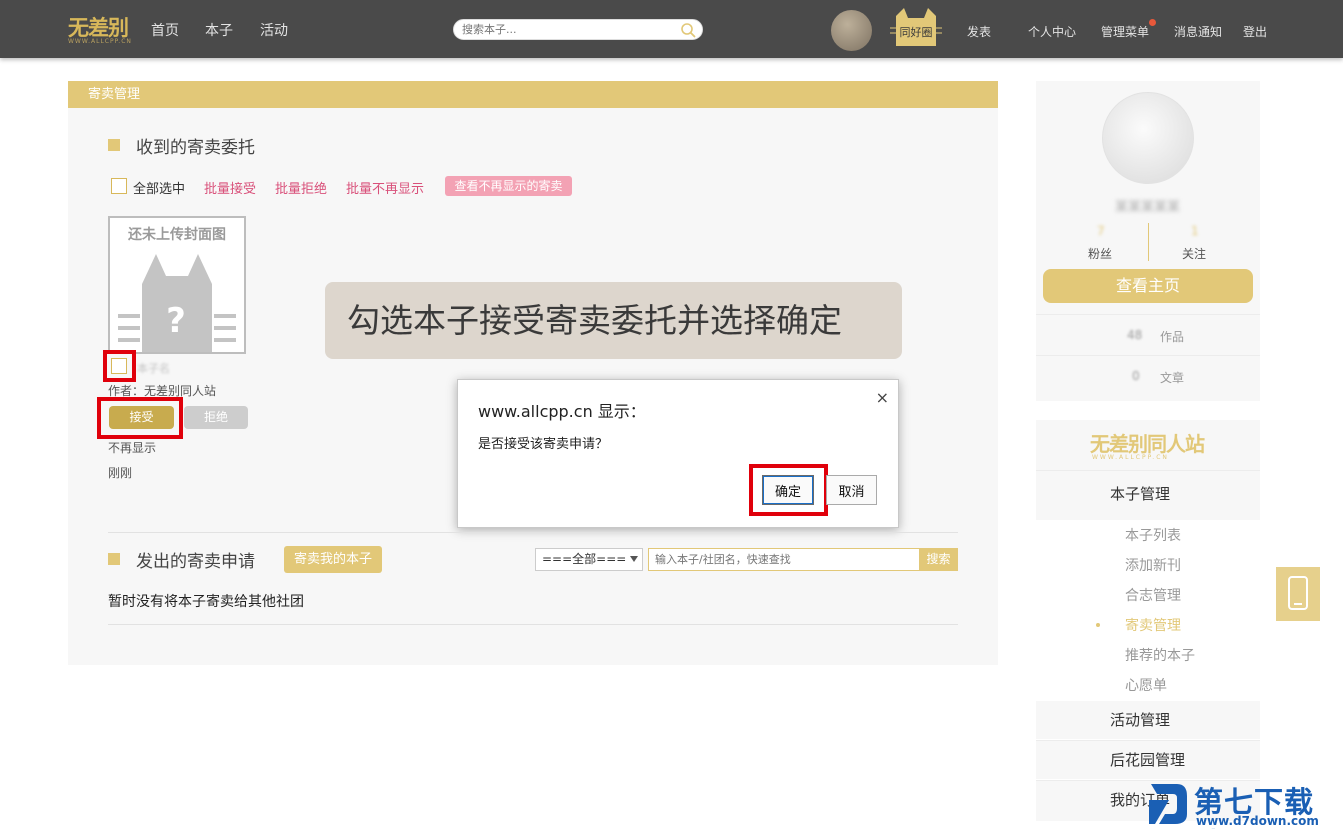  I want to click on instruction-banner: 勾选本子接受寄卖委托并选择确定, so click(613, 320).